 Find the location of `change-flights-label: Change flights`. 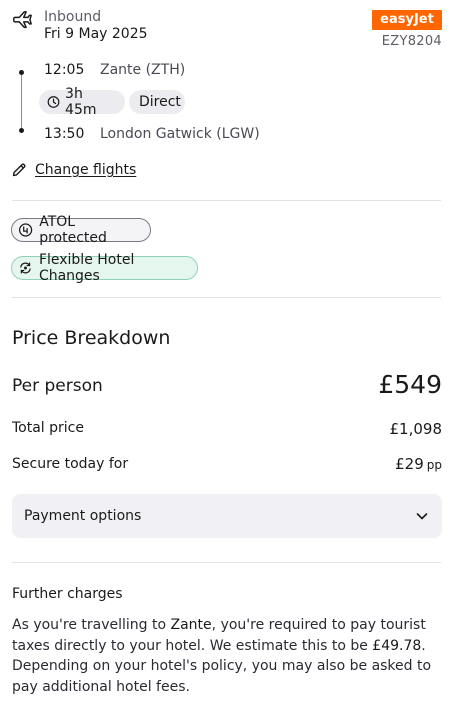

change-flights-label: Change flights is located at coordinates (85, 170).